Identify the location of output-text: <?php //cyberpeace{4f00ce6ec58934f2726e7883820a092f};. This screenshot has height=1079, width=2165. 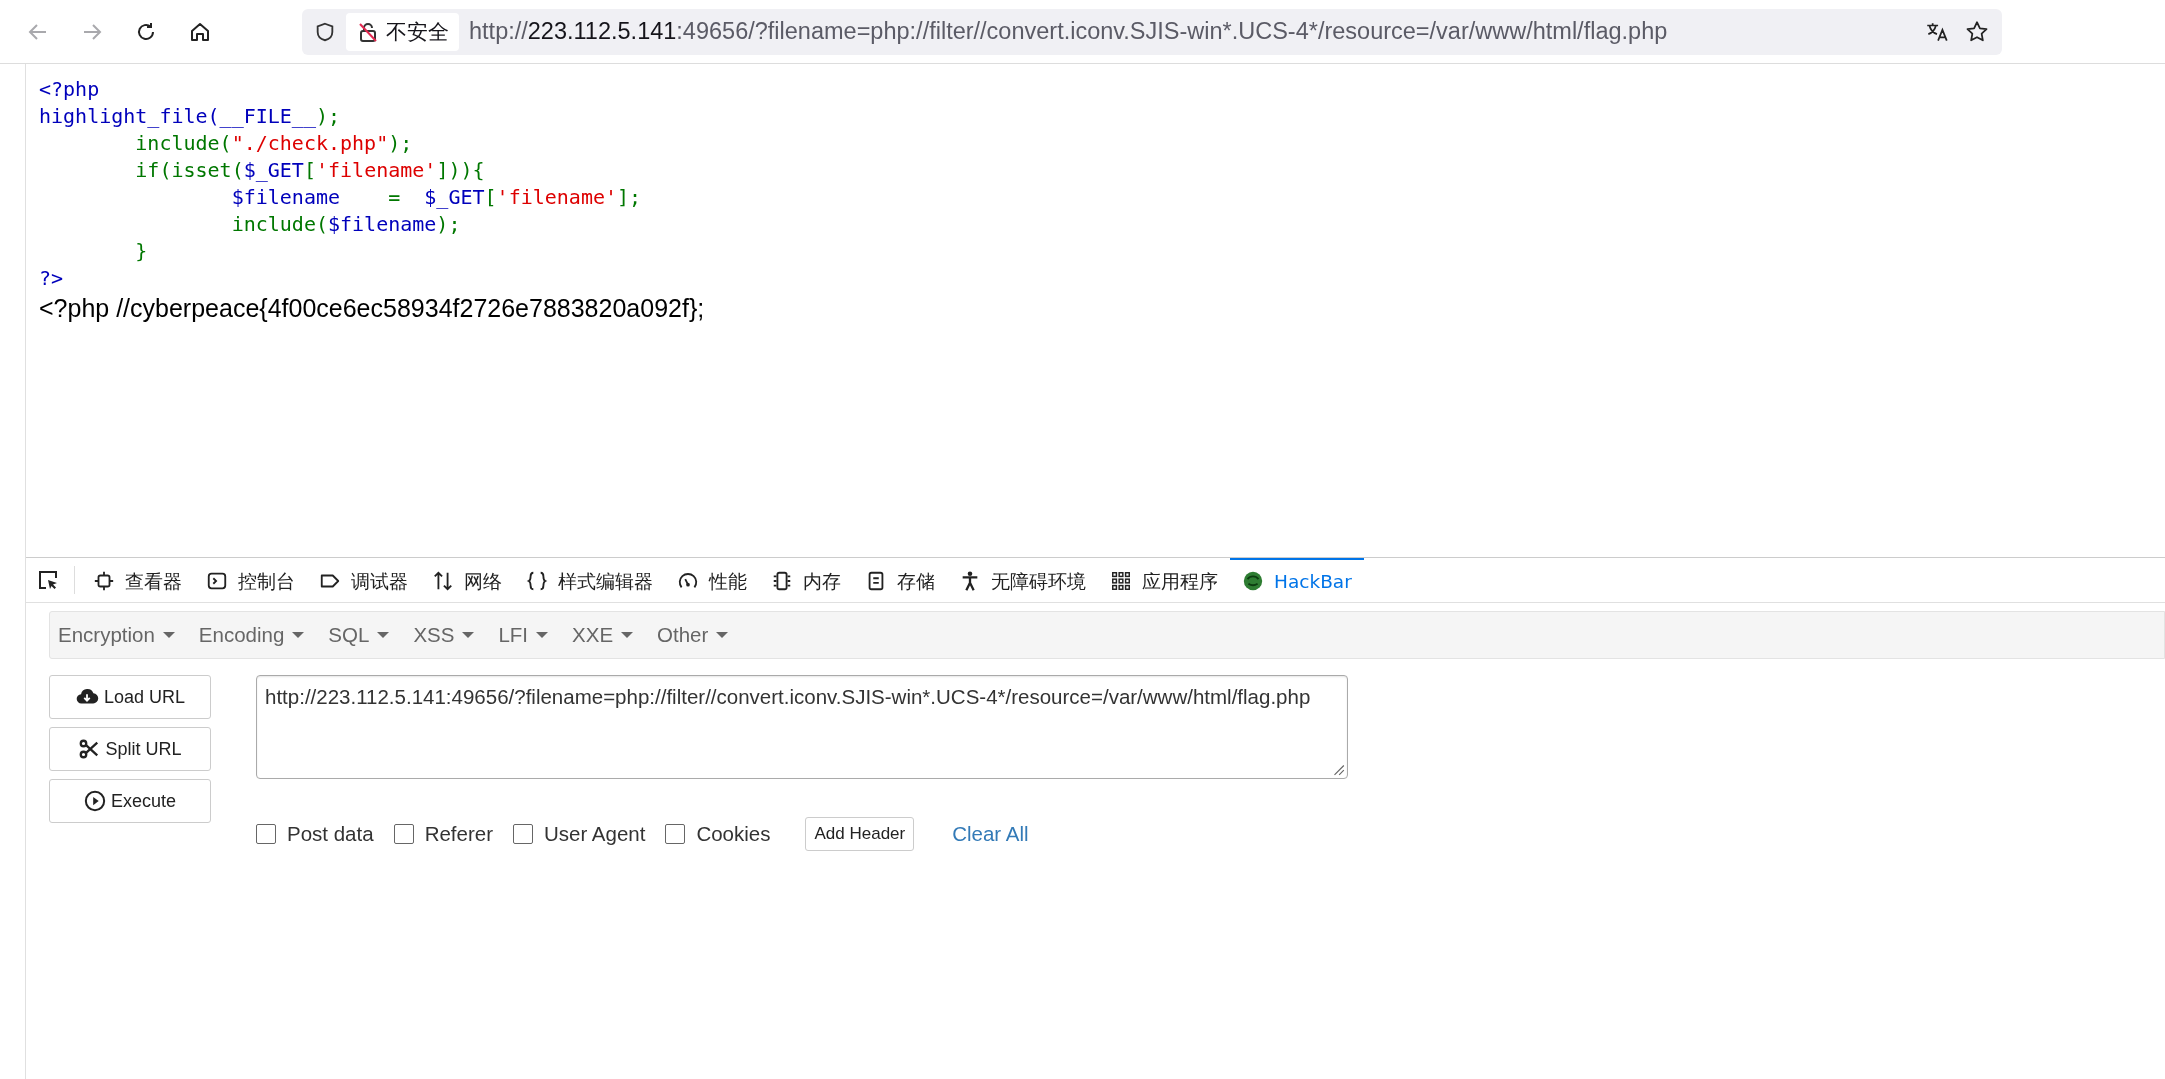
(372, 308).